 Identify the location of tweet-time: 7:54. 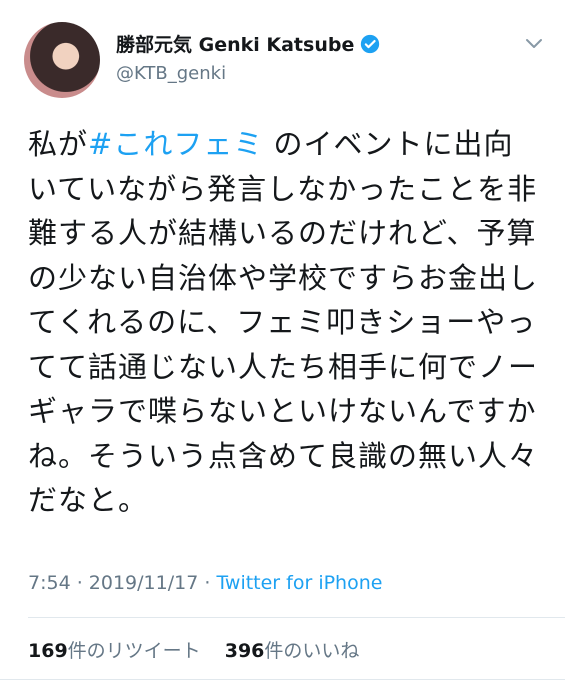
(49, 583).